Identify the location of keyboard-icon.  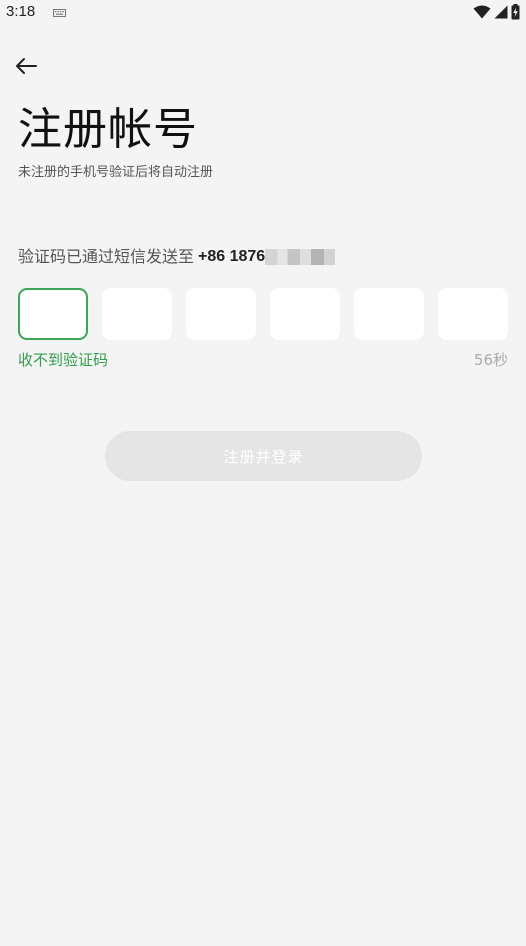
(59, 13).